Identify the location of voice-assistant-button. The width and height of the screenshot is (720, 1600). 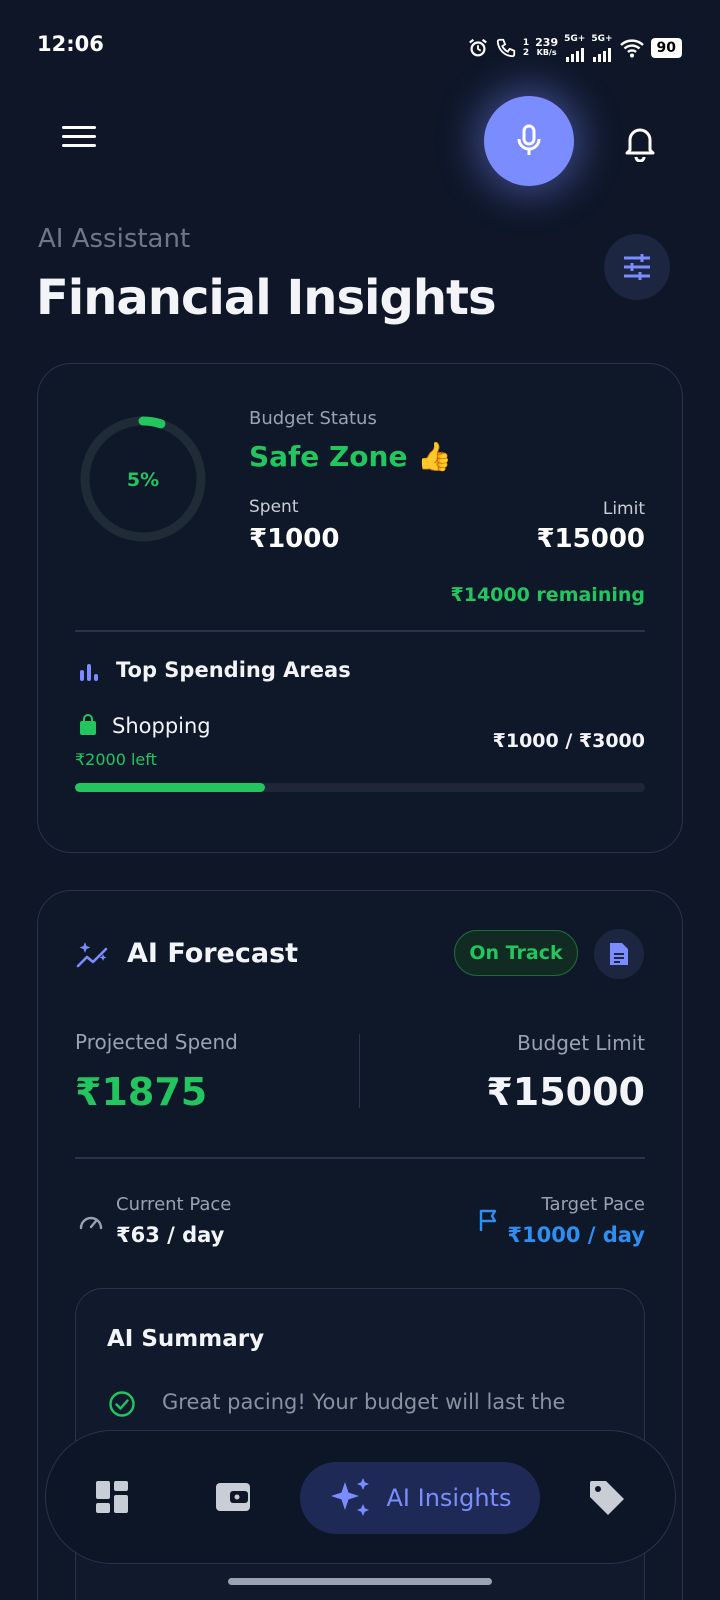
(529, 141).